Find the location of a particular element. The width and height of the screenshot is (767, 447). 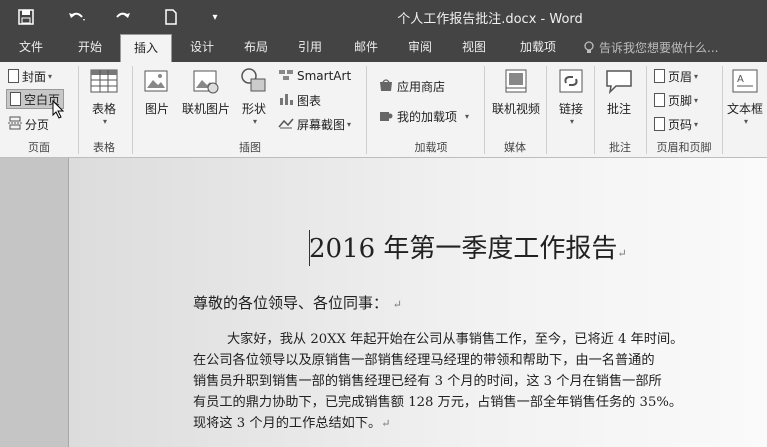

cover-page-button: 封面 ▾ is located at coordinates (30, 76).